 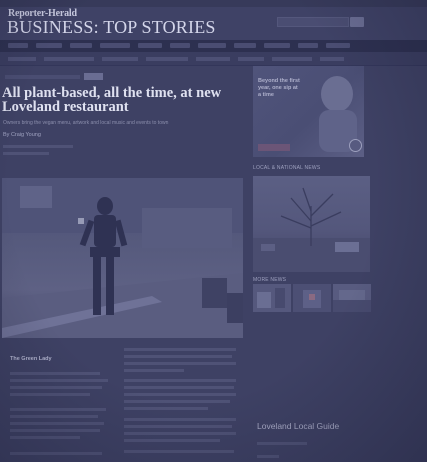 I want to click on breadcrumb, so click(x=42, y=77).